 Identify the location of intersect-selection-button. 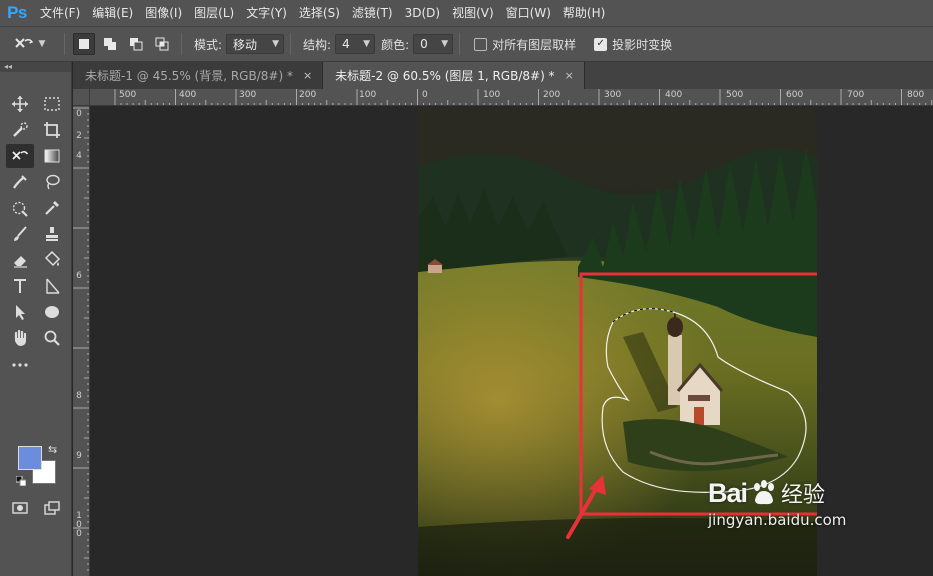
(162, 44).